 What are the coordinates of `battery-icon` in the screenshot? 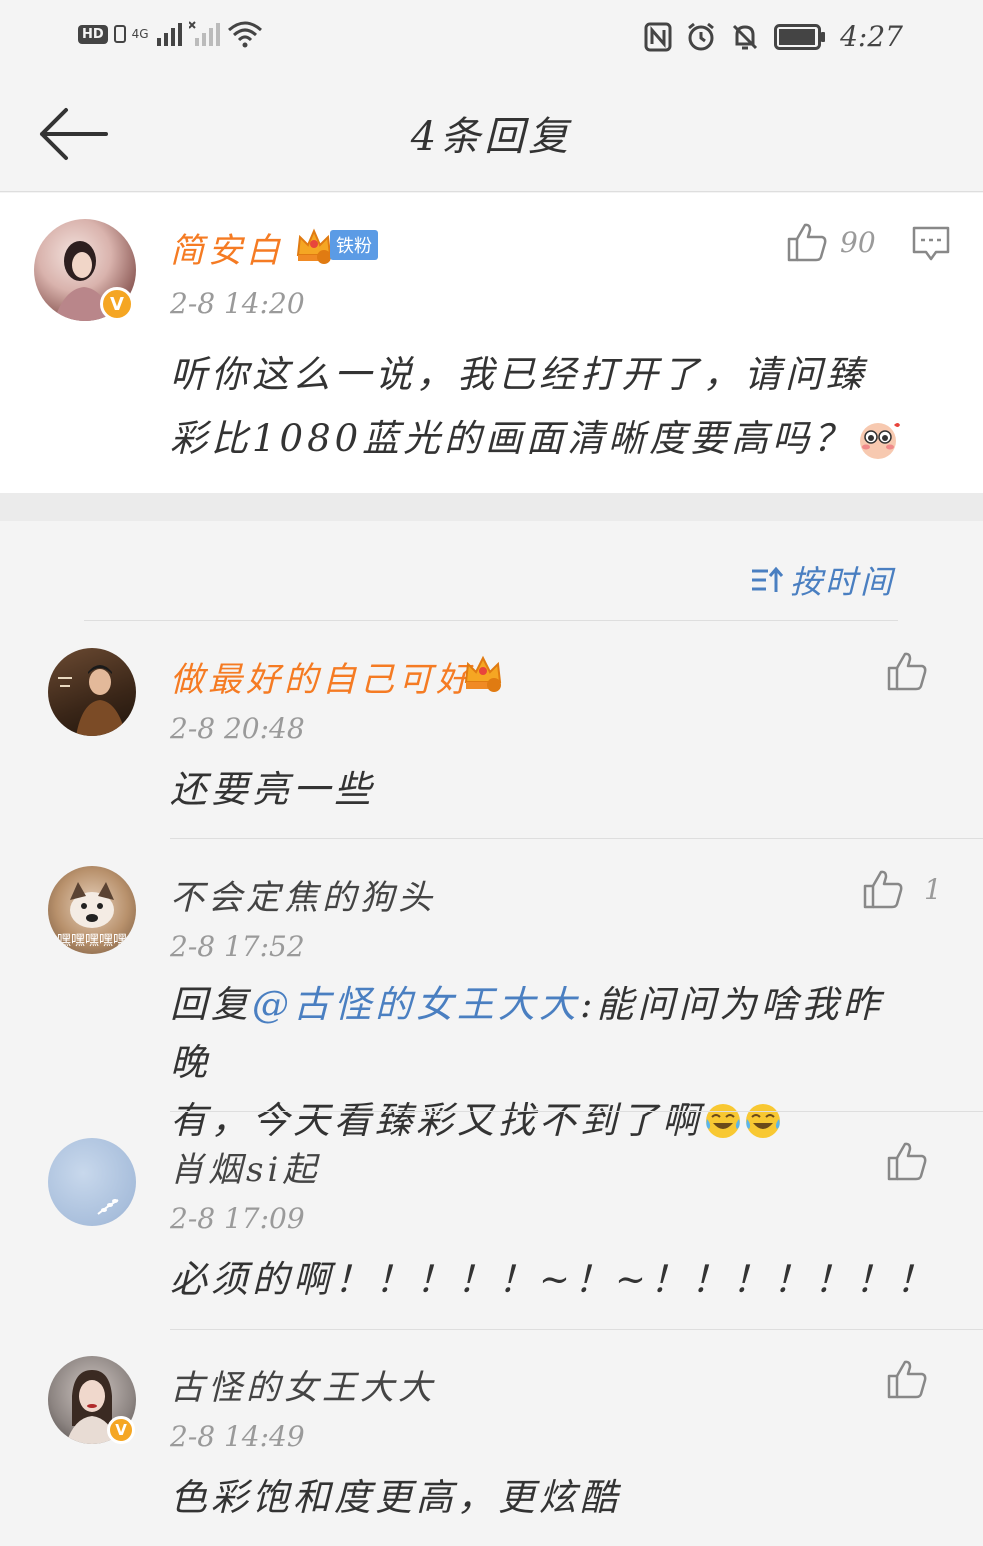 It's located at (800, 36).